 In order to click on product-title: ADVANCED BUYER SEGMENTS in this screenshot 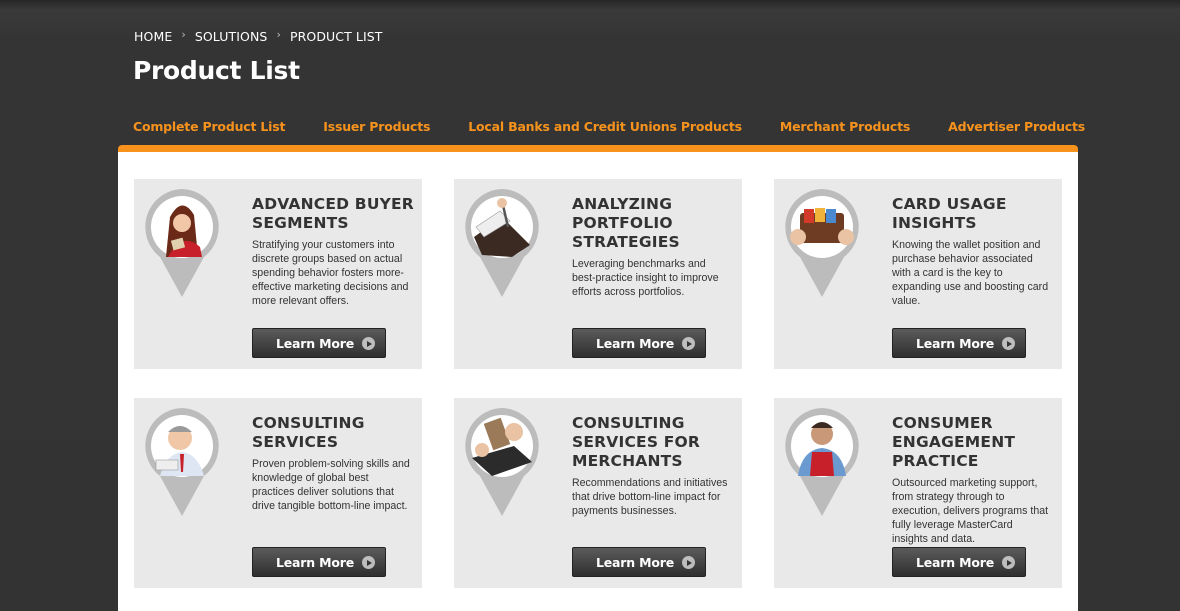, I will do `click(333, 213)`.